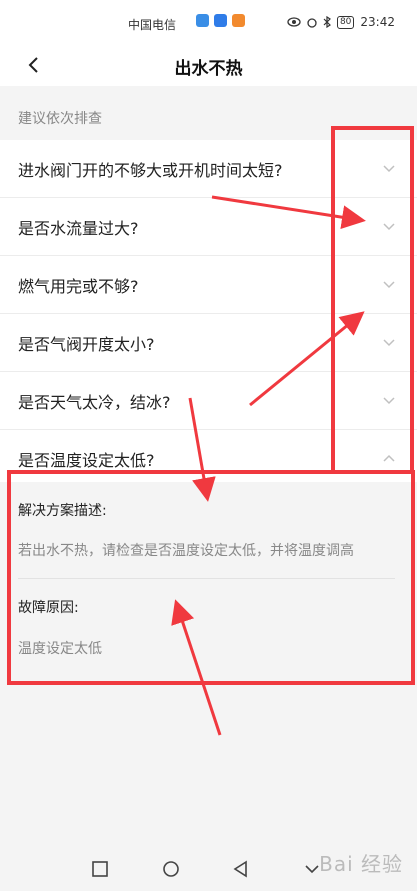 This screenshot has height=891, width=417. What do you see at coordinates (361, 864) in the screenshot?
I see `watermark: Bai 经验` at bounding box center [361, 864].